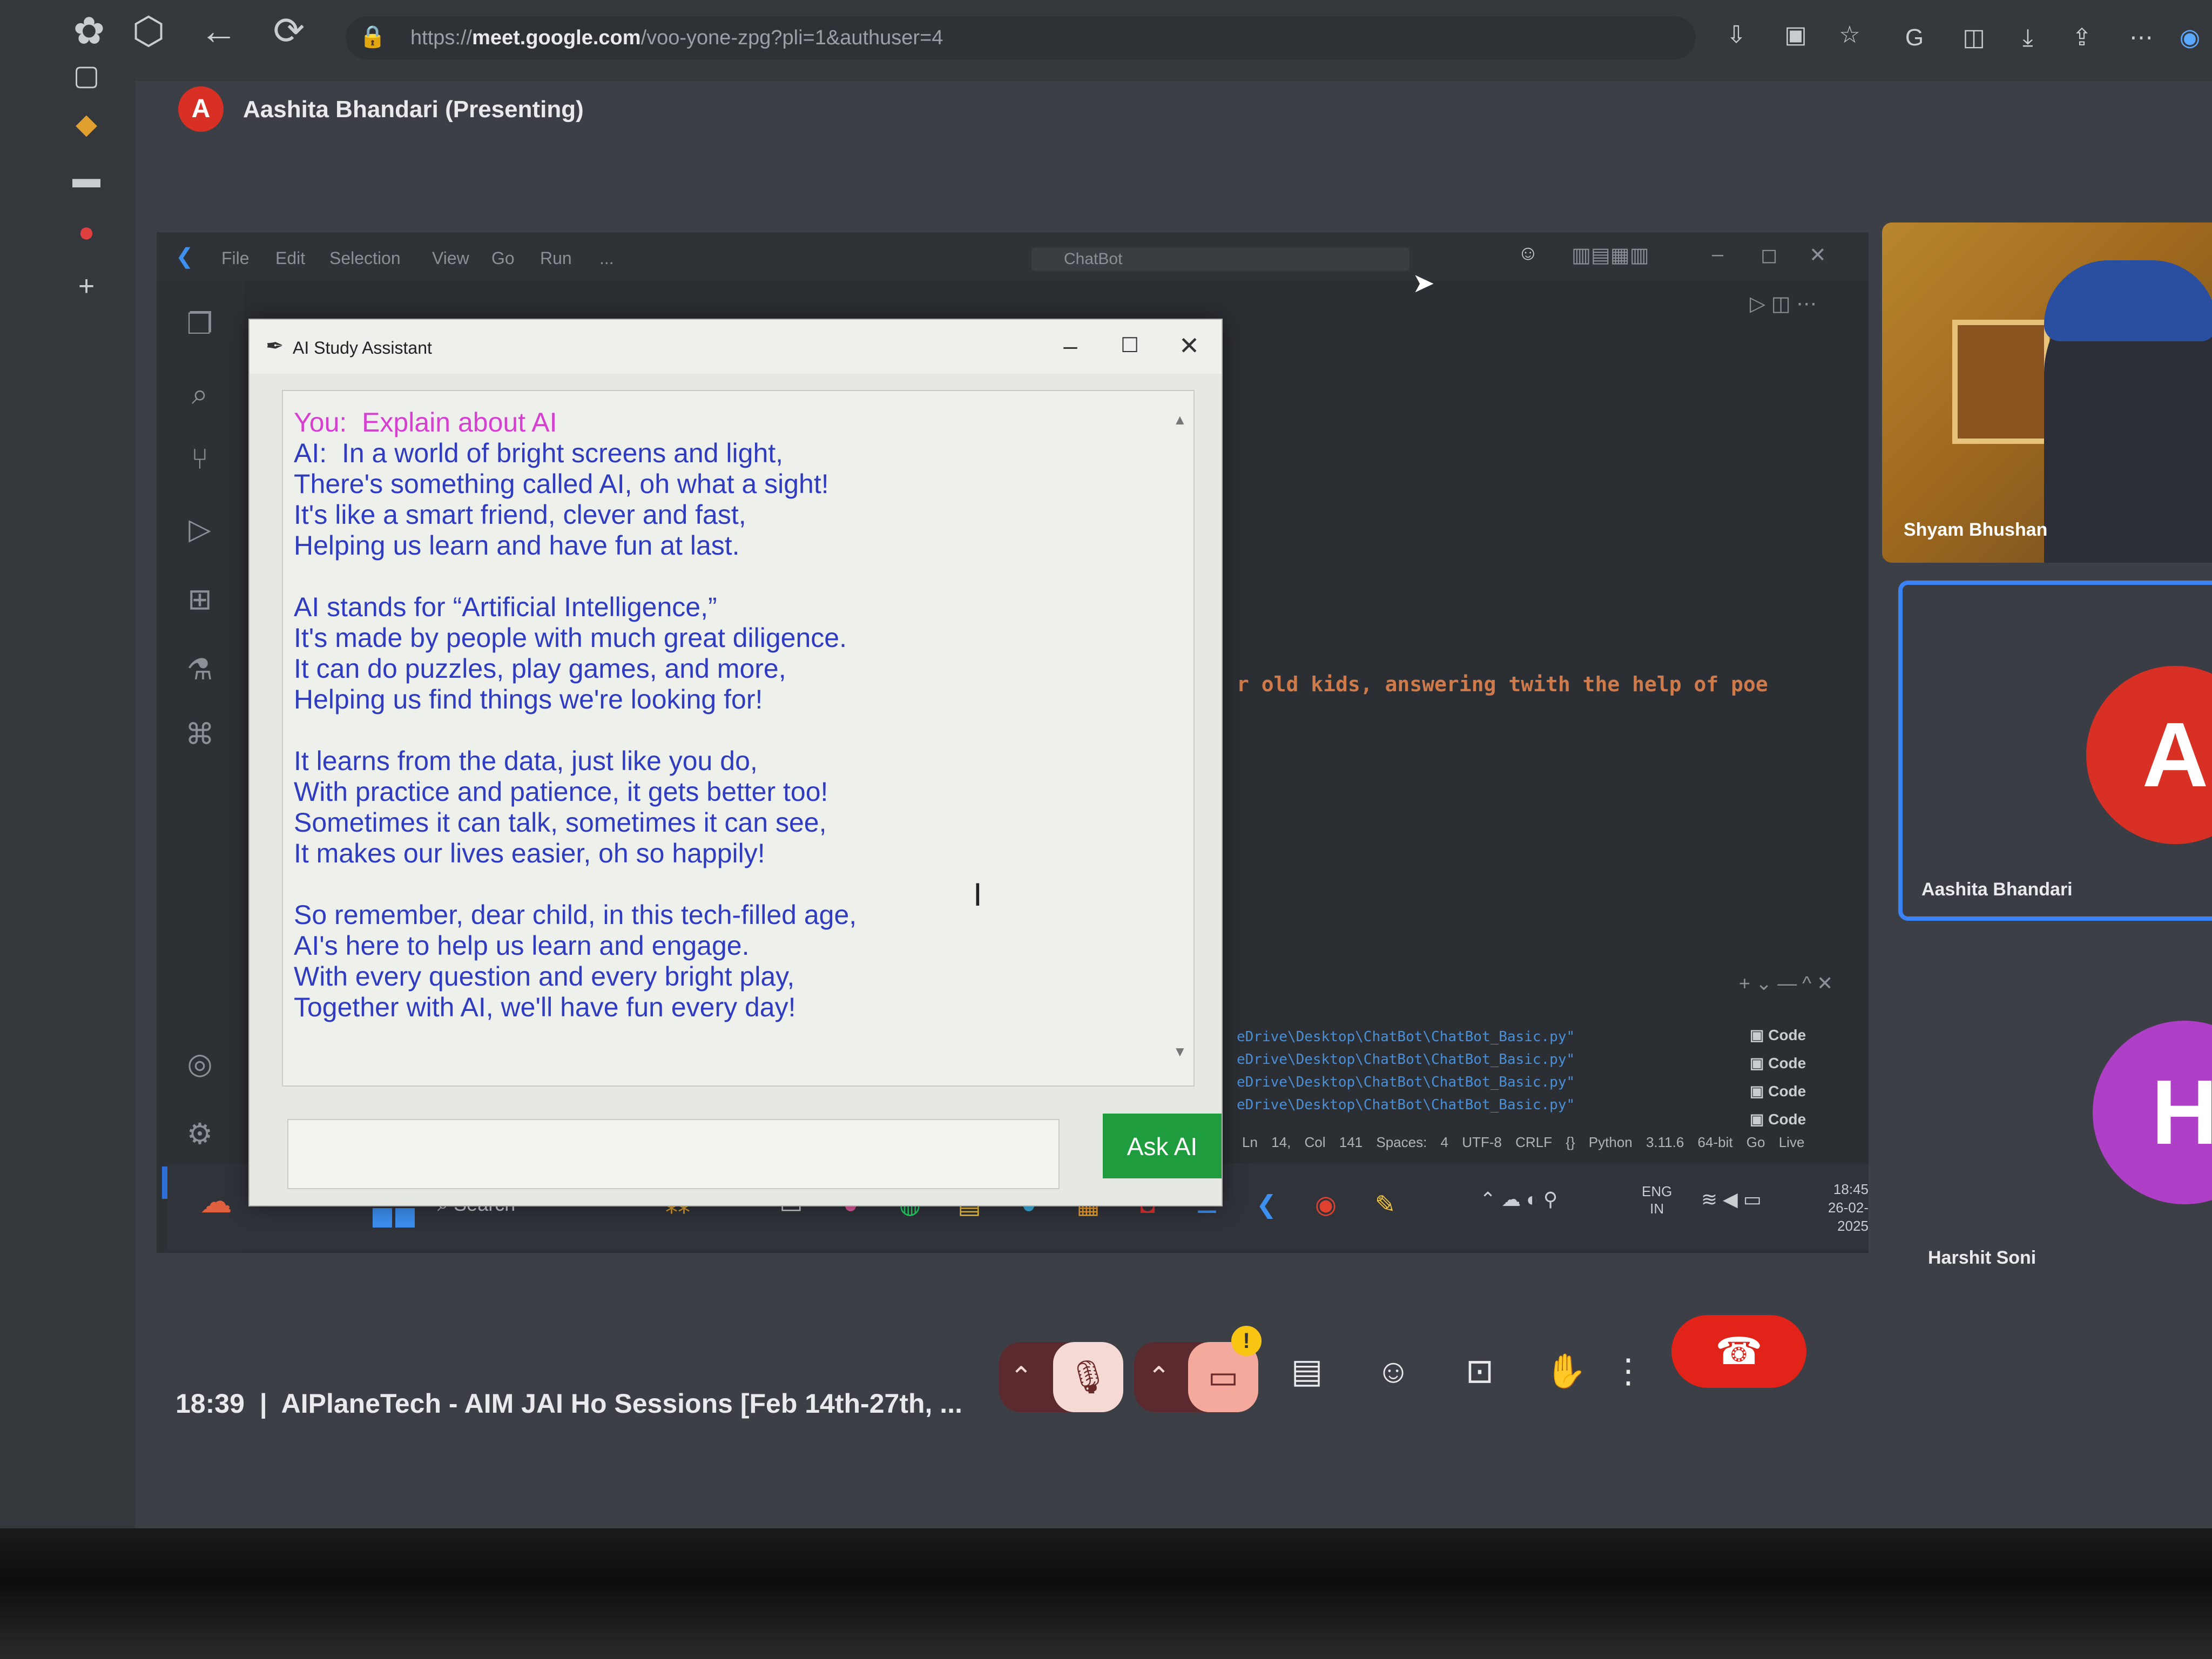  I want to click on extensions-icon: ✿, so click(89, 30).